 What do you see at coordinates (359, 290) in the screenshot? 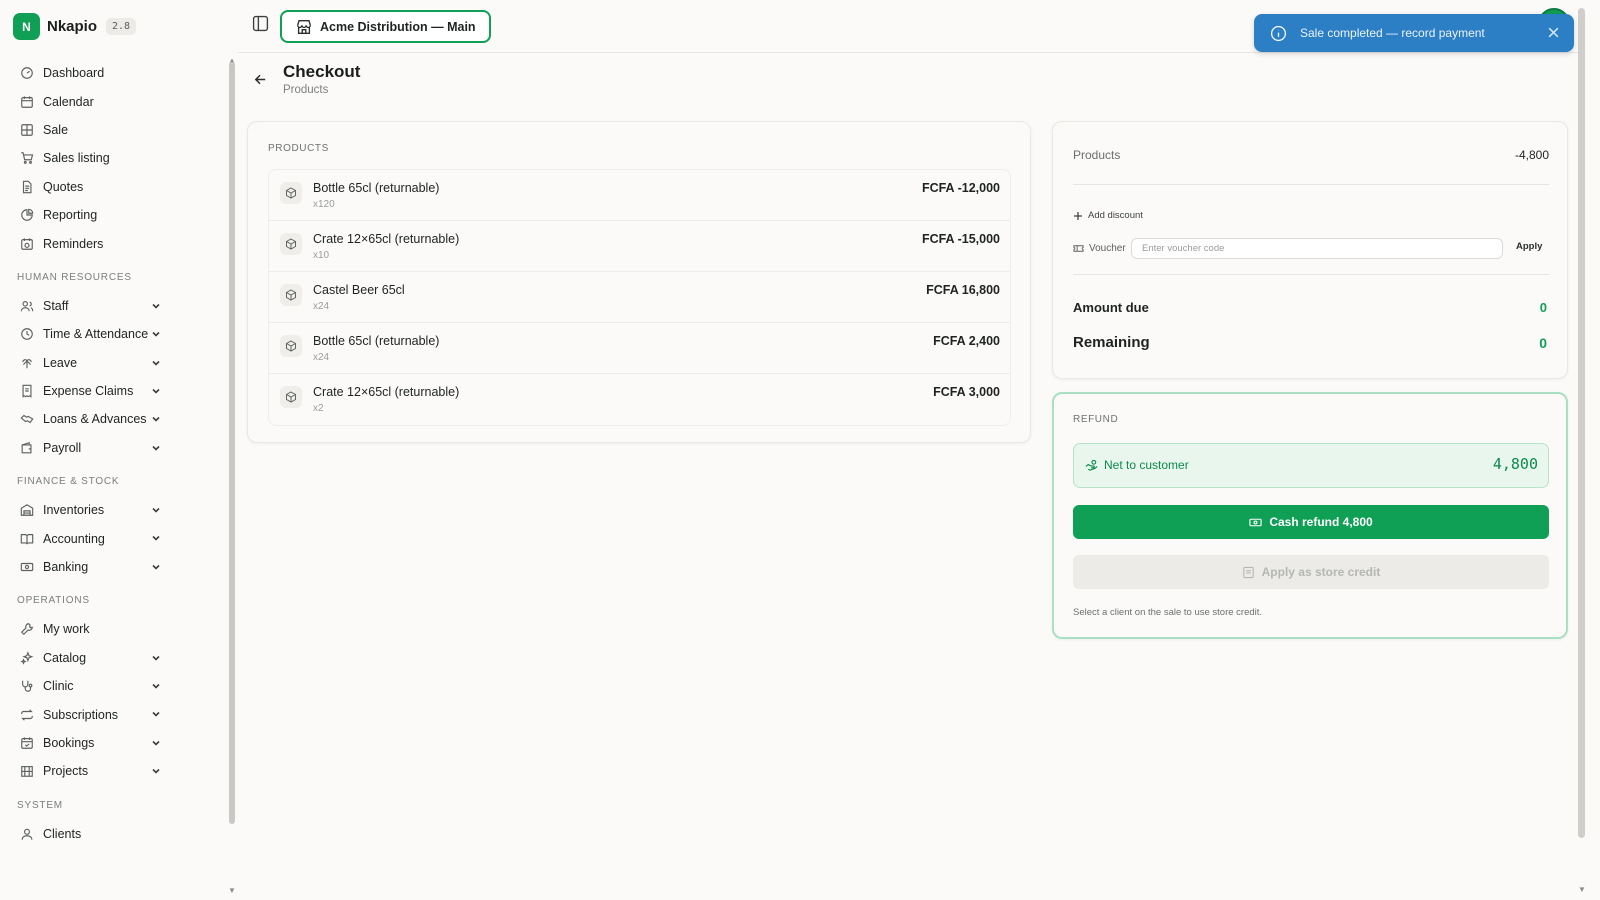
I see `product-name: Castel Beer 65cl` at bounding box center [359, 290].